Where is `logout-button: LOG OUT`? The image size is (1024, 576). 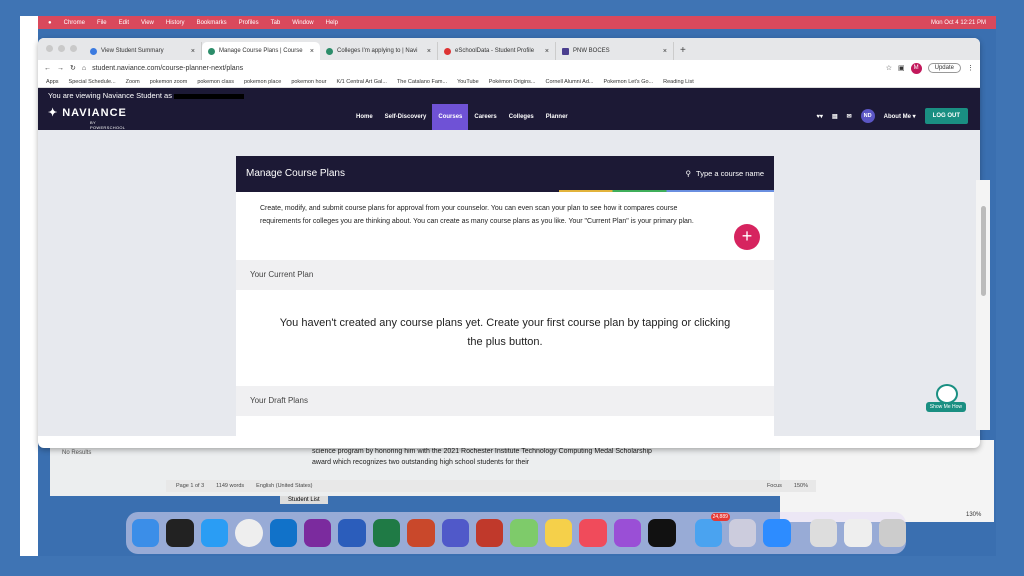 logout-button: LOG OUT is located at coordinates (946, 116).